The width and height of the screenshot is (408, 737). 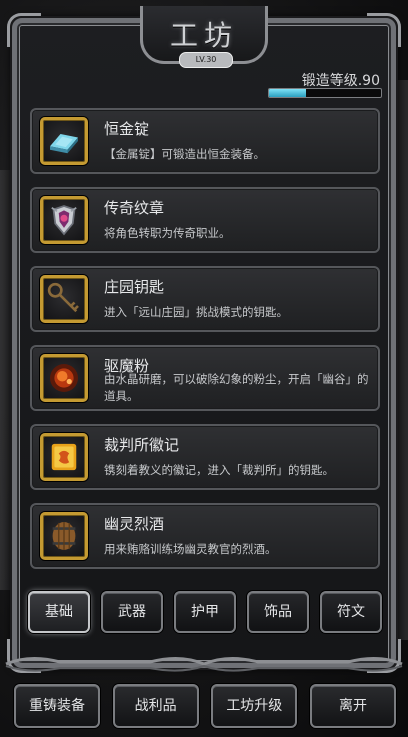 I want to click on reforge-equipment-button: 重铸装备, so click(x=57, y=706).